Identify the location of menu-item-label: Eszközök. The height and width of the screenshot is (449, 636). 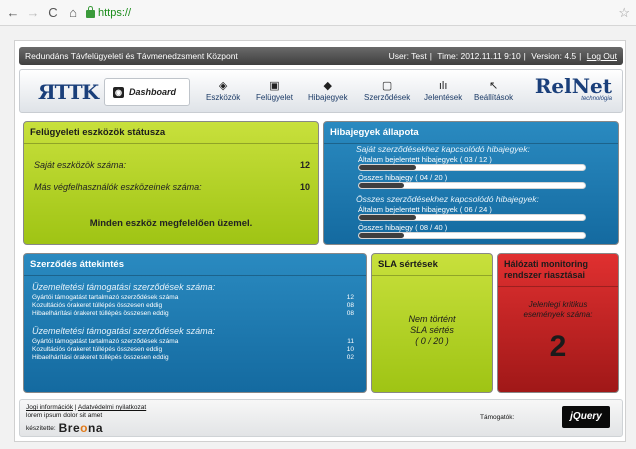
(223, 97).